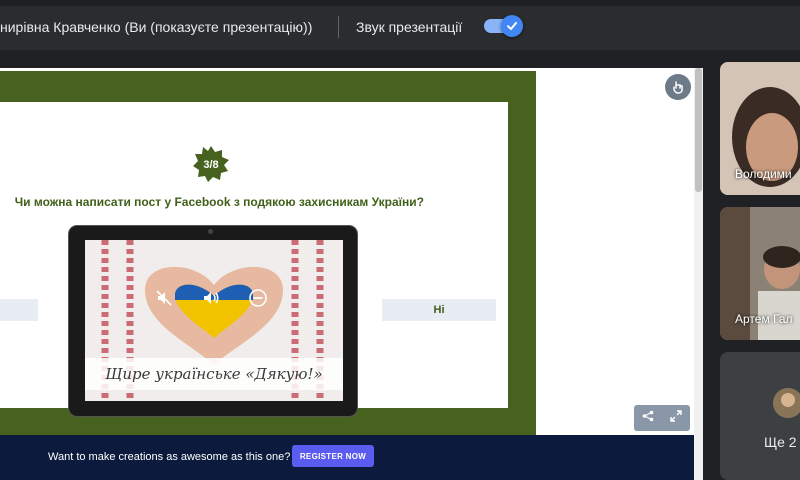 Image resolution: width=800 pixels, height=480 pixels. I want to click on tablet-camera, so click(210, 231).